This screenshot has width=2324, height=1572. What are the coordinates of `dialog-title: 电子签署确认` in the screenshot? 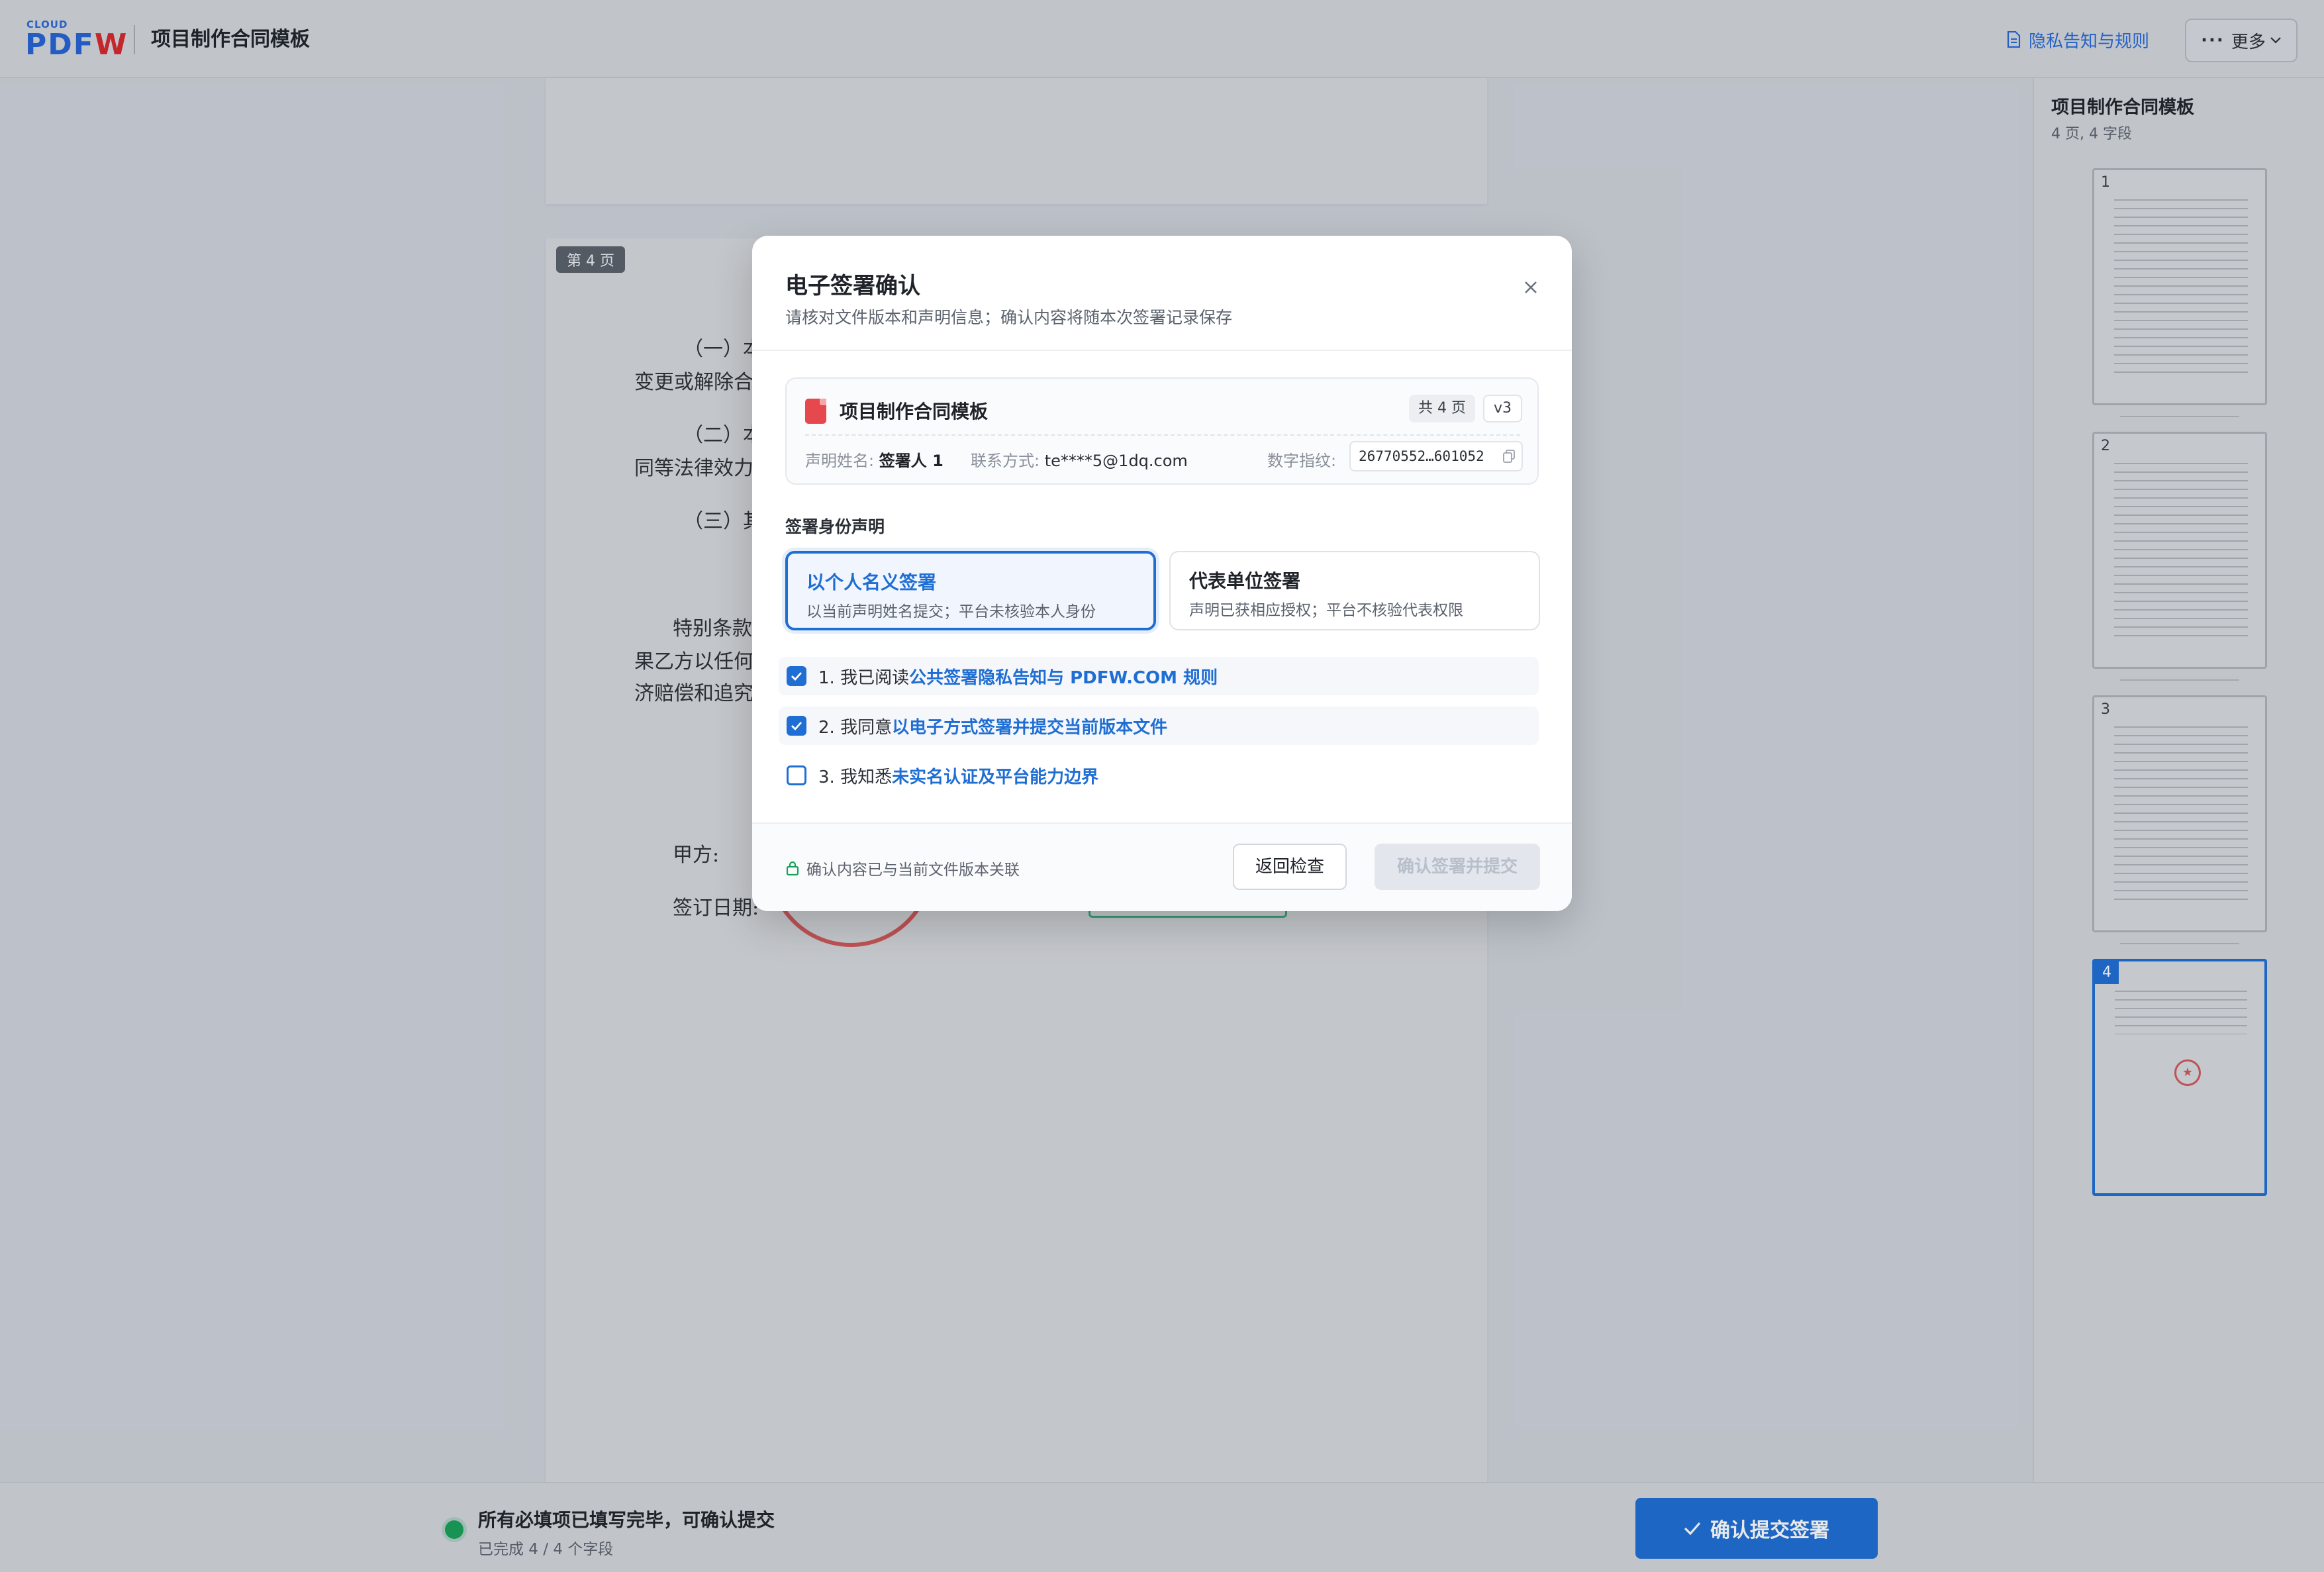 It's located at (852, 286).